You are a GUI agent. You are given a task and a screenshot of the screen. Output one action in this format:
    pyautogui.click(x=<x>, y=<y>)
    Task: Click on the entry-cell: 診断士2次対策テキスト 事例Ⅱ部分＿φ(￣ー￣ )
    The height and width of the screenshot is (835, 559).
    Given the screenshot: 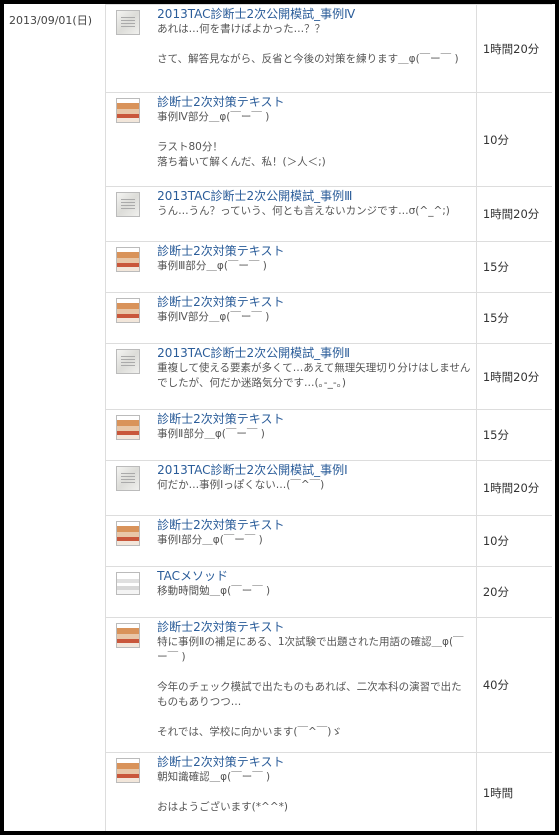 What is the action you would take?
    pyautogui.click(x=291, y=435)
    